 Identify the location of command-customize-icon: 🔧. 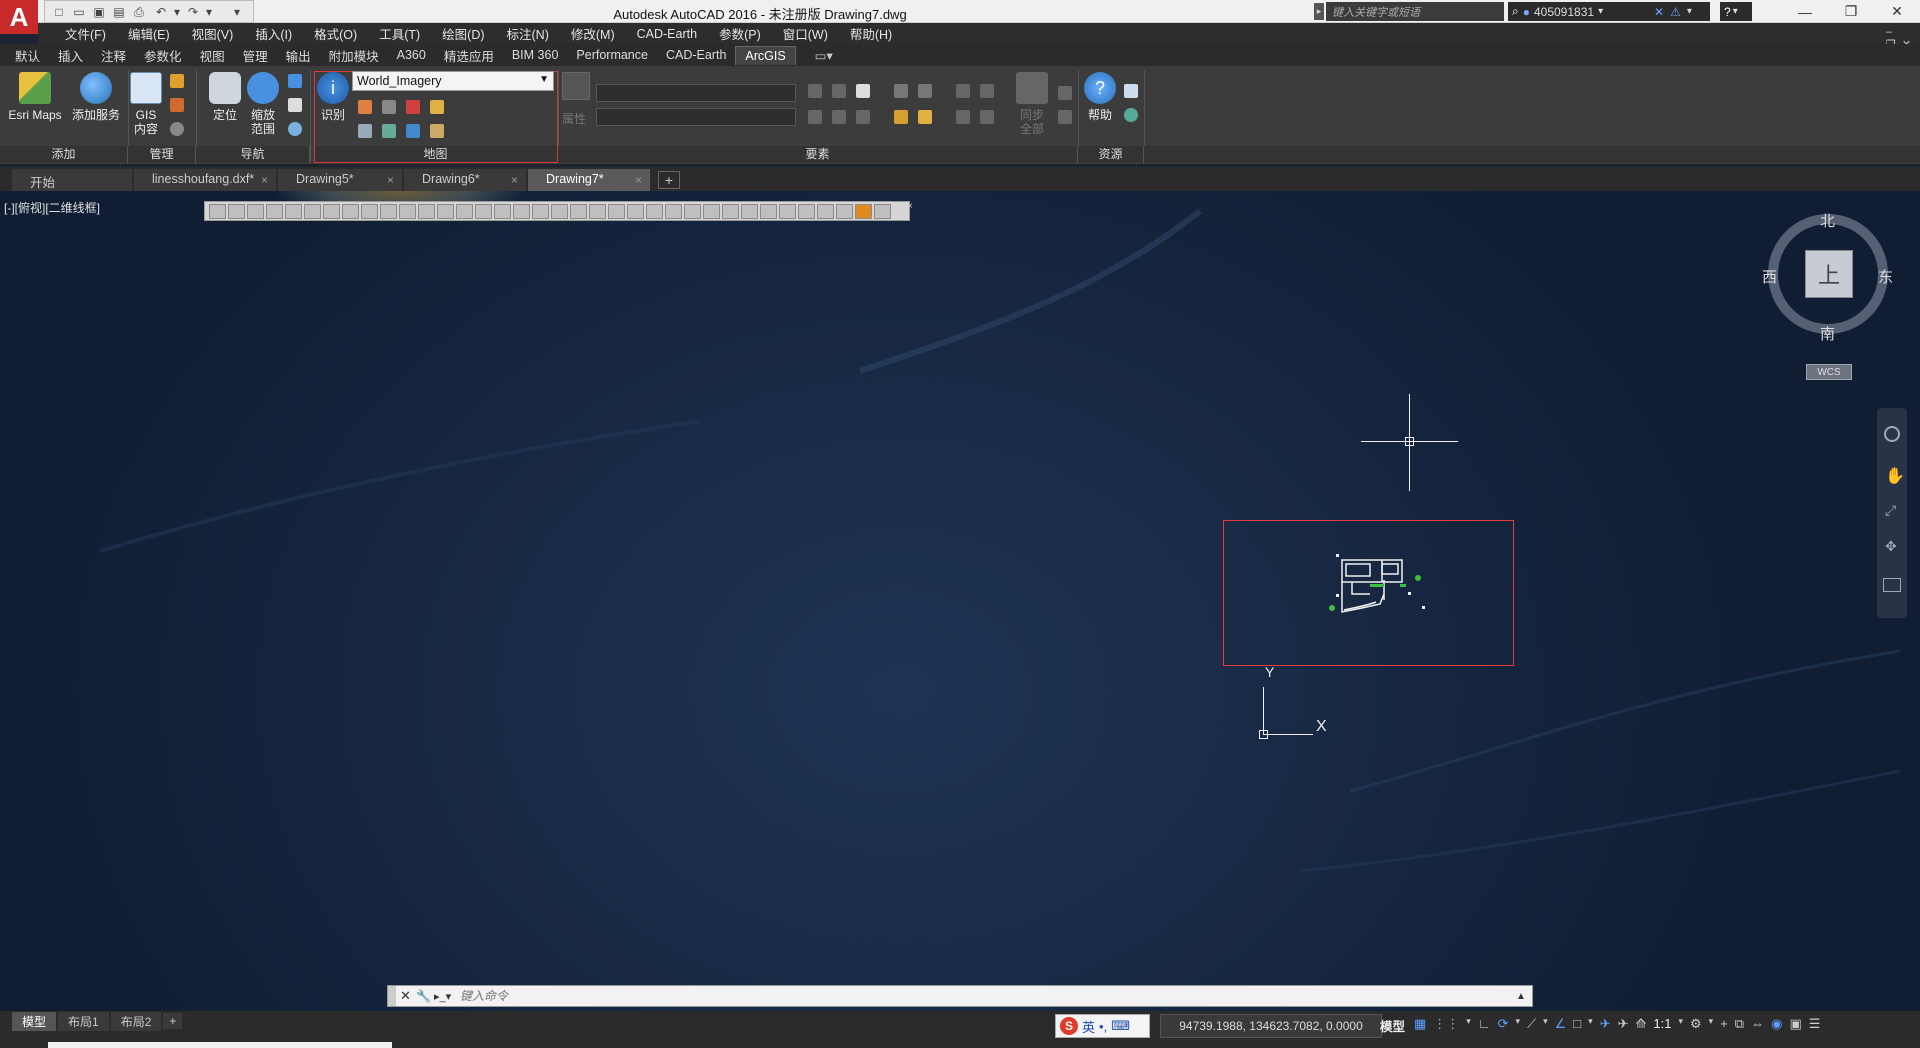
(425, 996).